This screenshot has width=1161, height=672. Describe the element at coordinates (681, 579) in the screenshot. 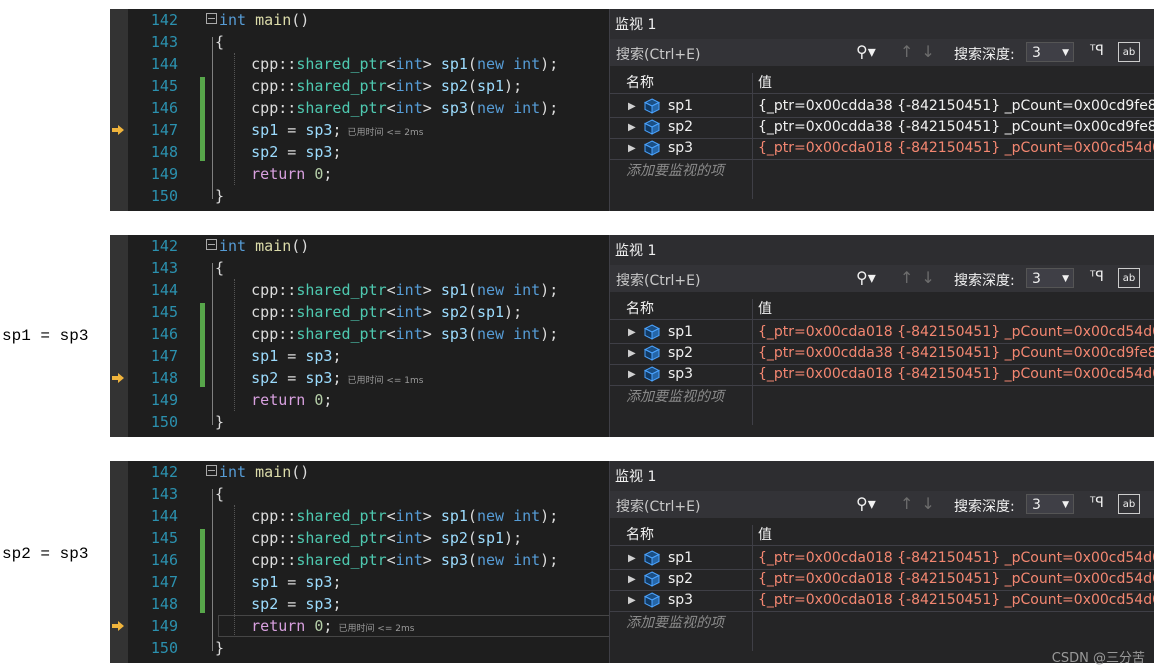

I see `watch-name: sp2` at that location.